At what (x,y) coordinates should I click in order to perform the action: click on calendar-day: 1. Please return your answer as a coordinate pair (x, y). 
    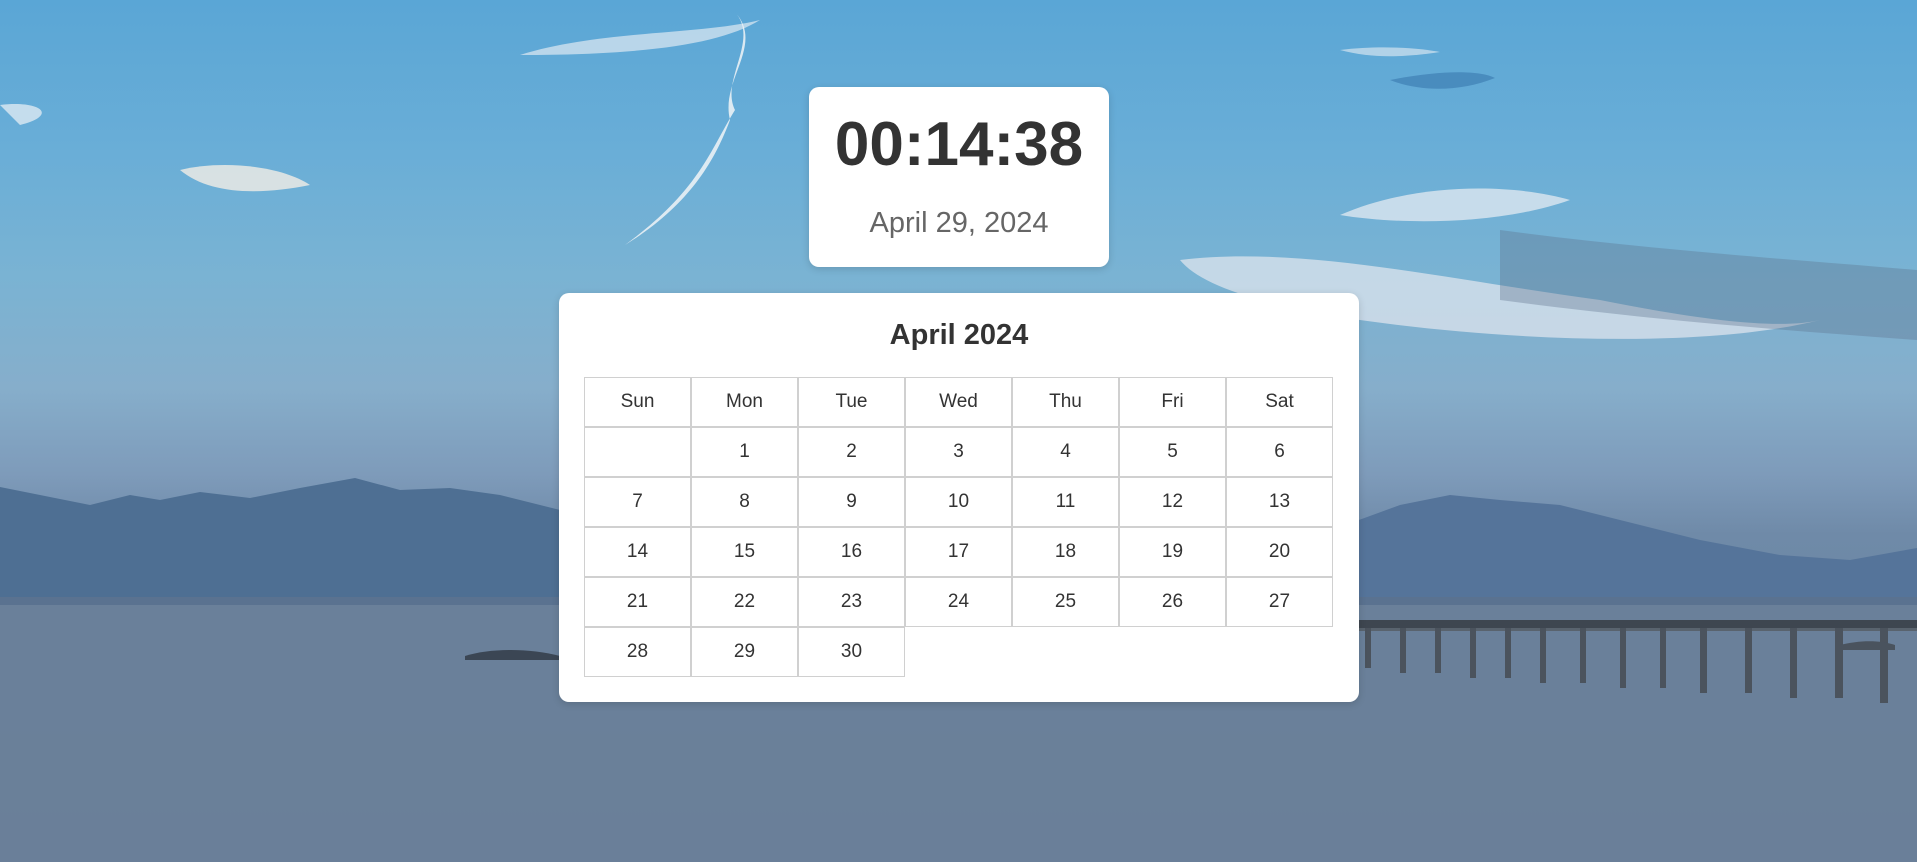
    Looking at the image, I should click on (744, 452).